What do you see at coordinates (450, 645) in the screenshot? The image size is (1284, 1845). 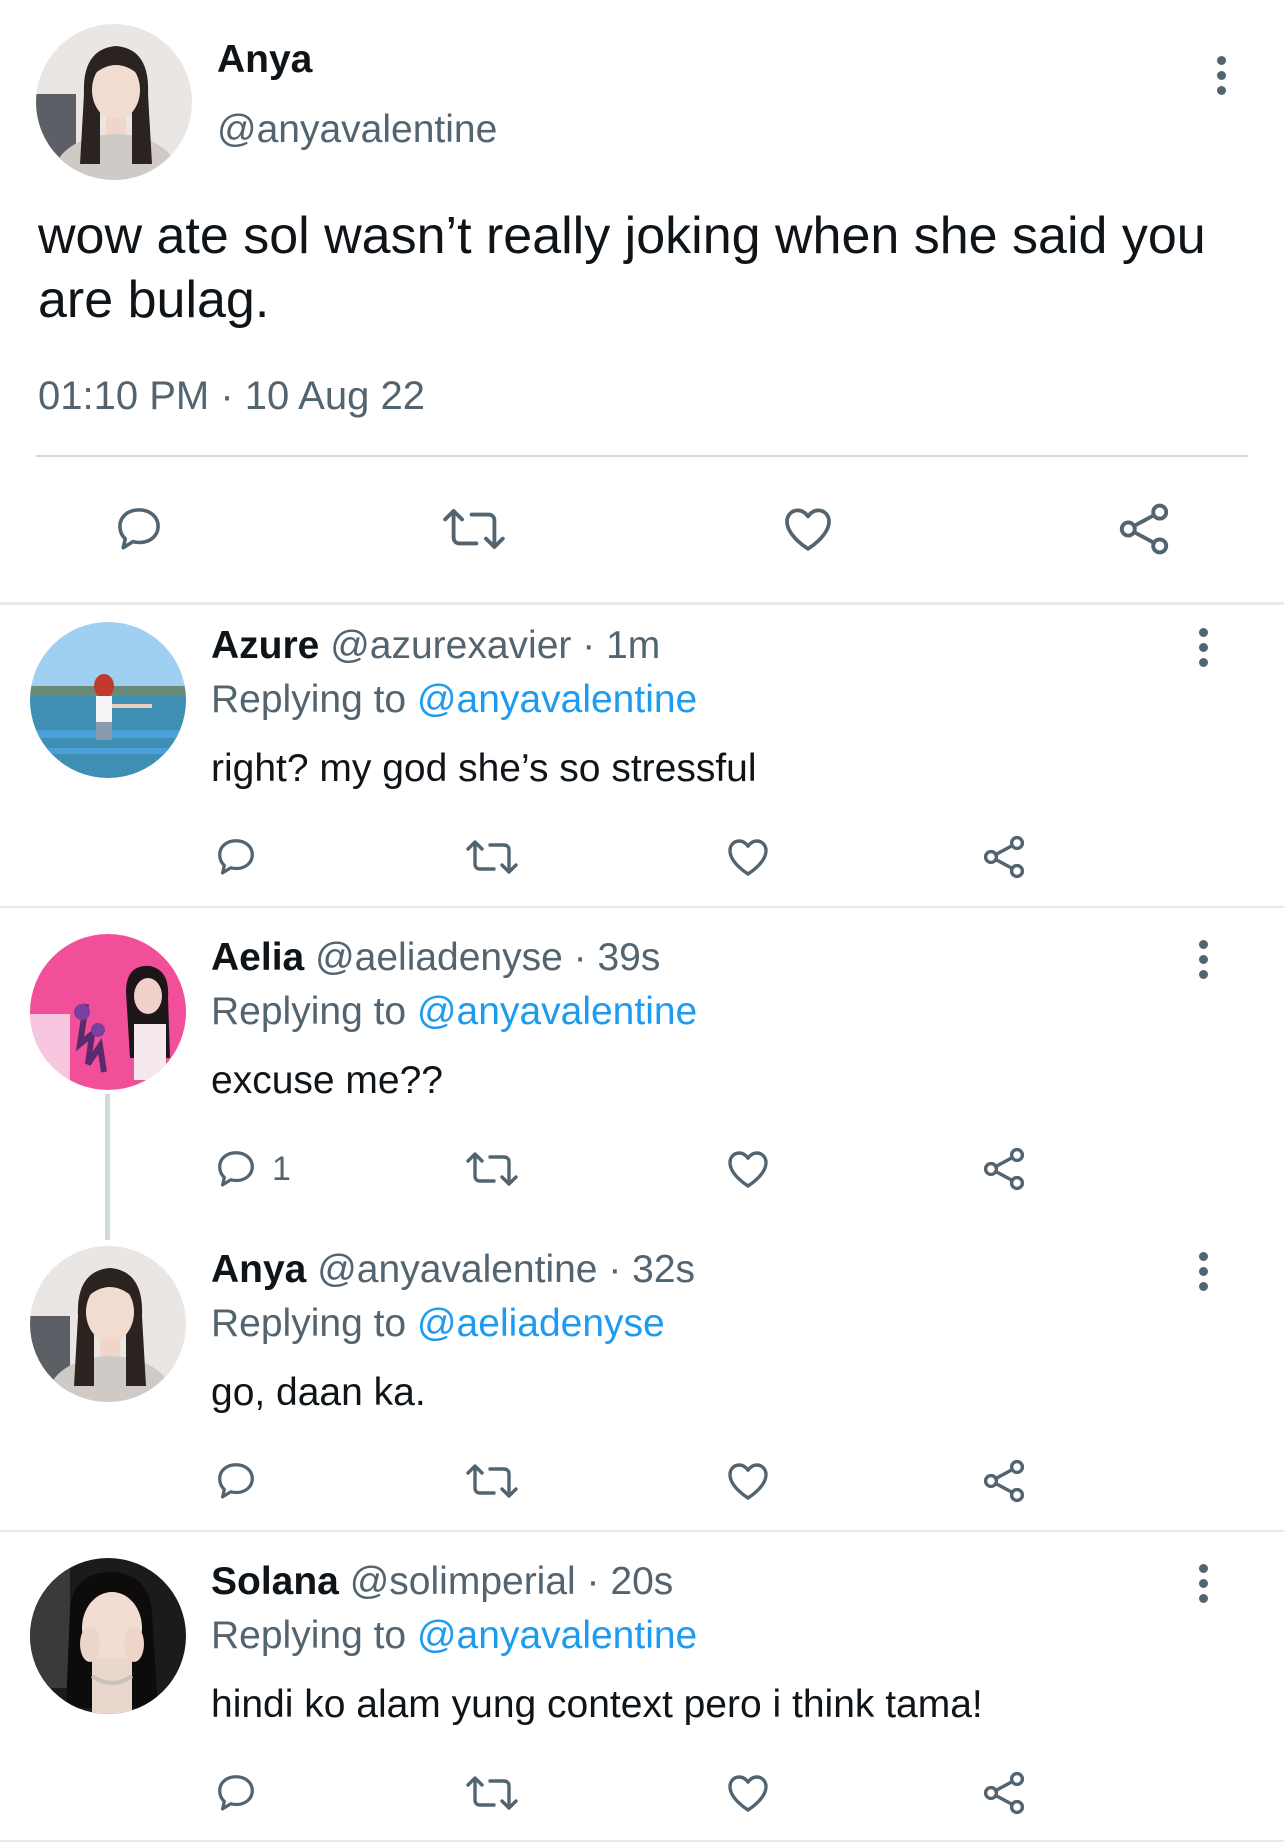 I see `reply-author-handle: @azurexavier` at bounding box center [450, 645].